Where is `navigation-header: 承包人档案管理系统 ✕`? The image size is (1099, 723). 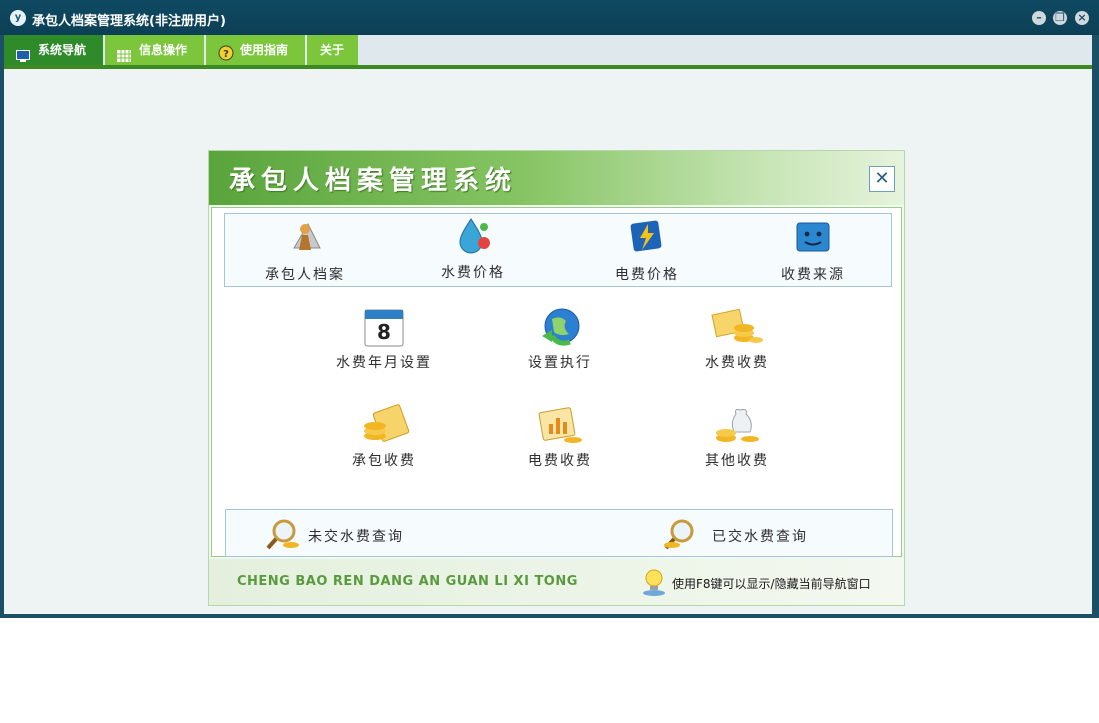
navigation-header: 承包人档案管理系统 ✕ is located at coordinates (556, 178).